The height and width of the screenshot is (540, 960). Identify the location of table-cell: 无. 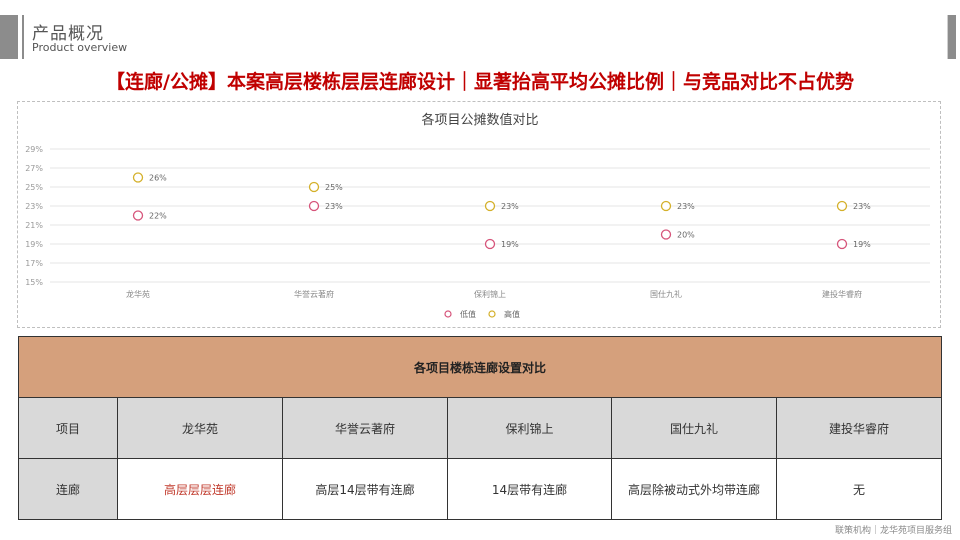
(859, 489).